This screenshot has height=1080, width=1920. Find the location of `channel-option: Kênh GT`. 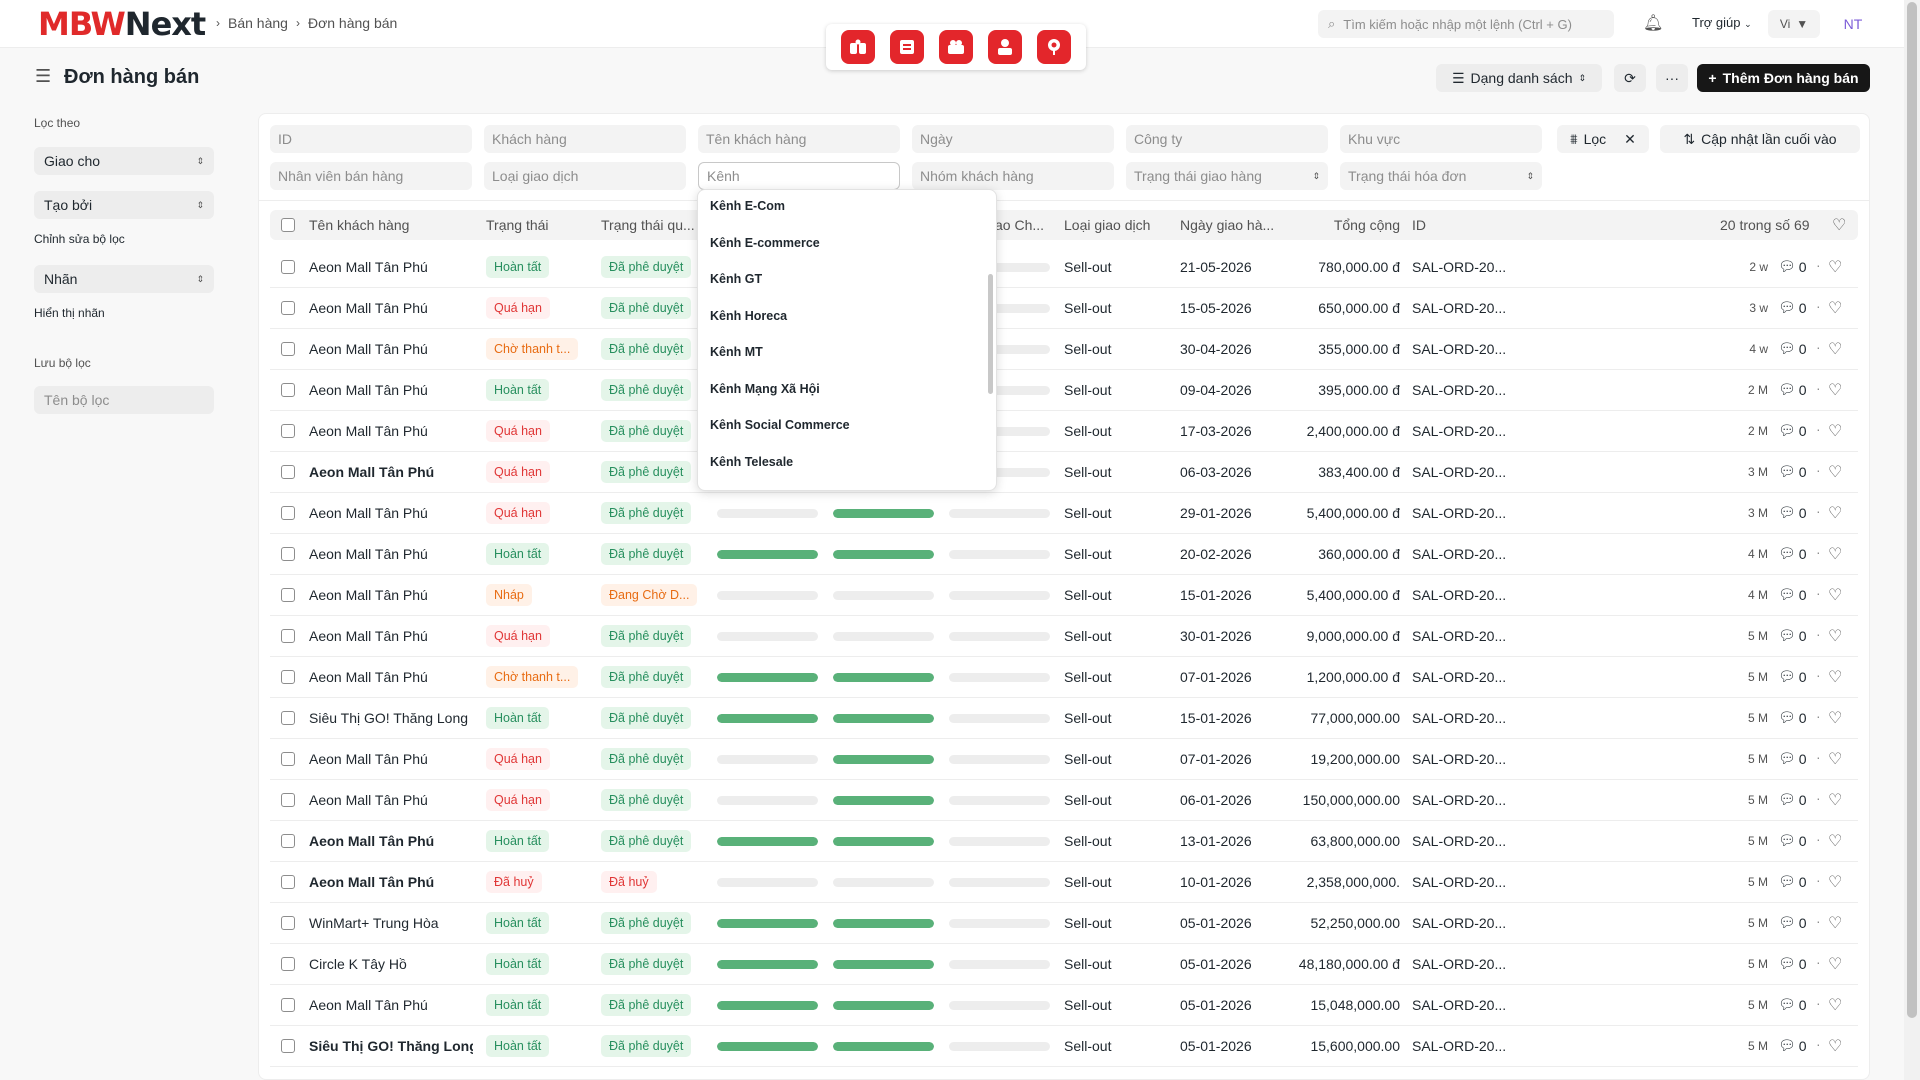

channel-option: Kênh GT is located at coordinates (736, 279).